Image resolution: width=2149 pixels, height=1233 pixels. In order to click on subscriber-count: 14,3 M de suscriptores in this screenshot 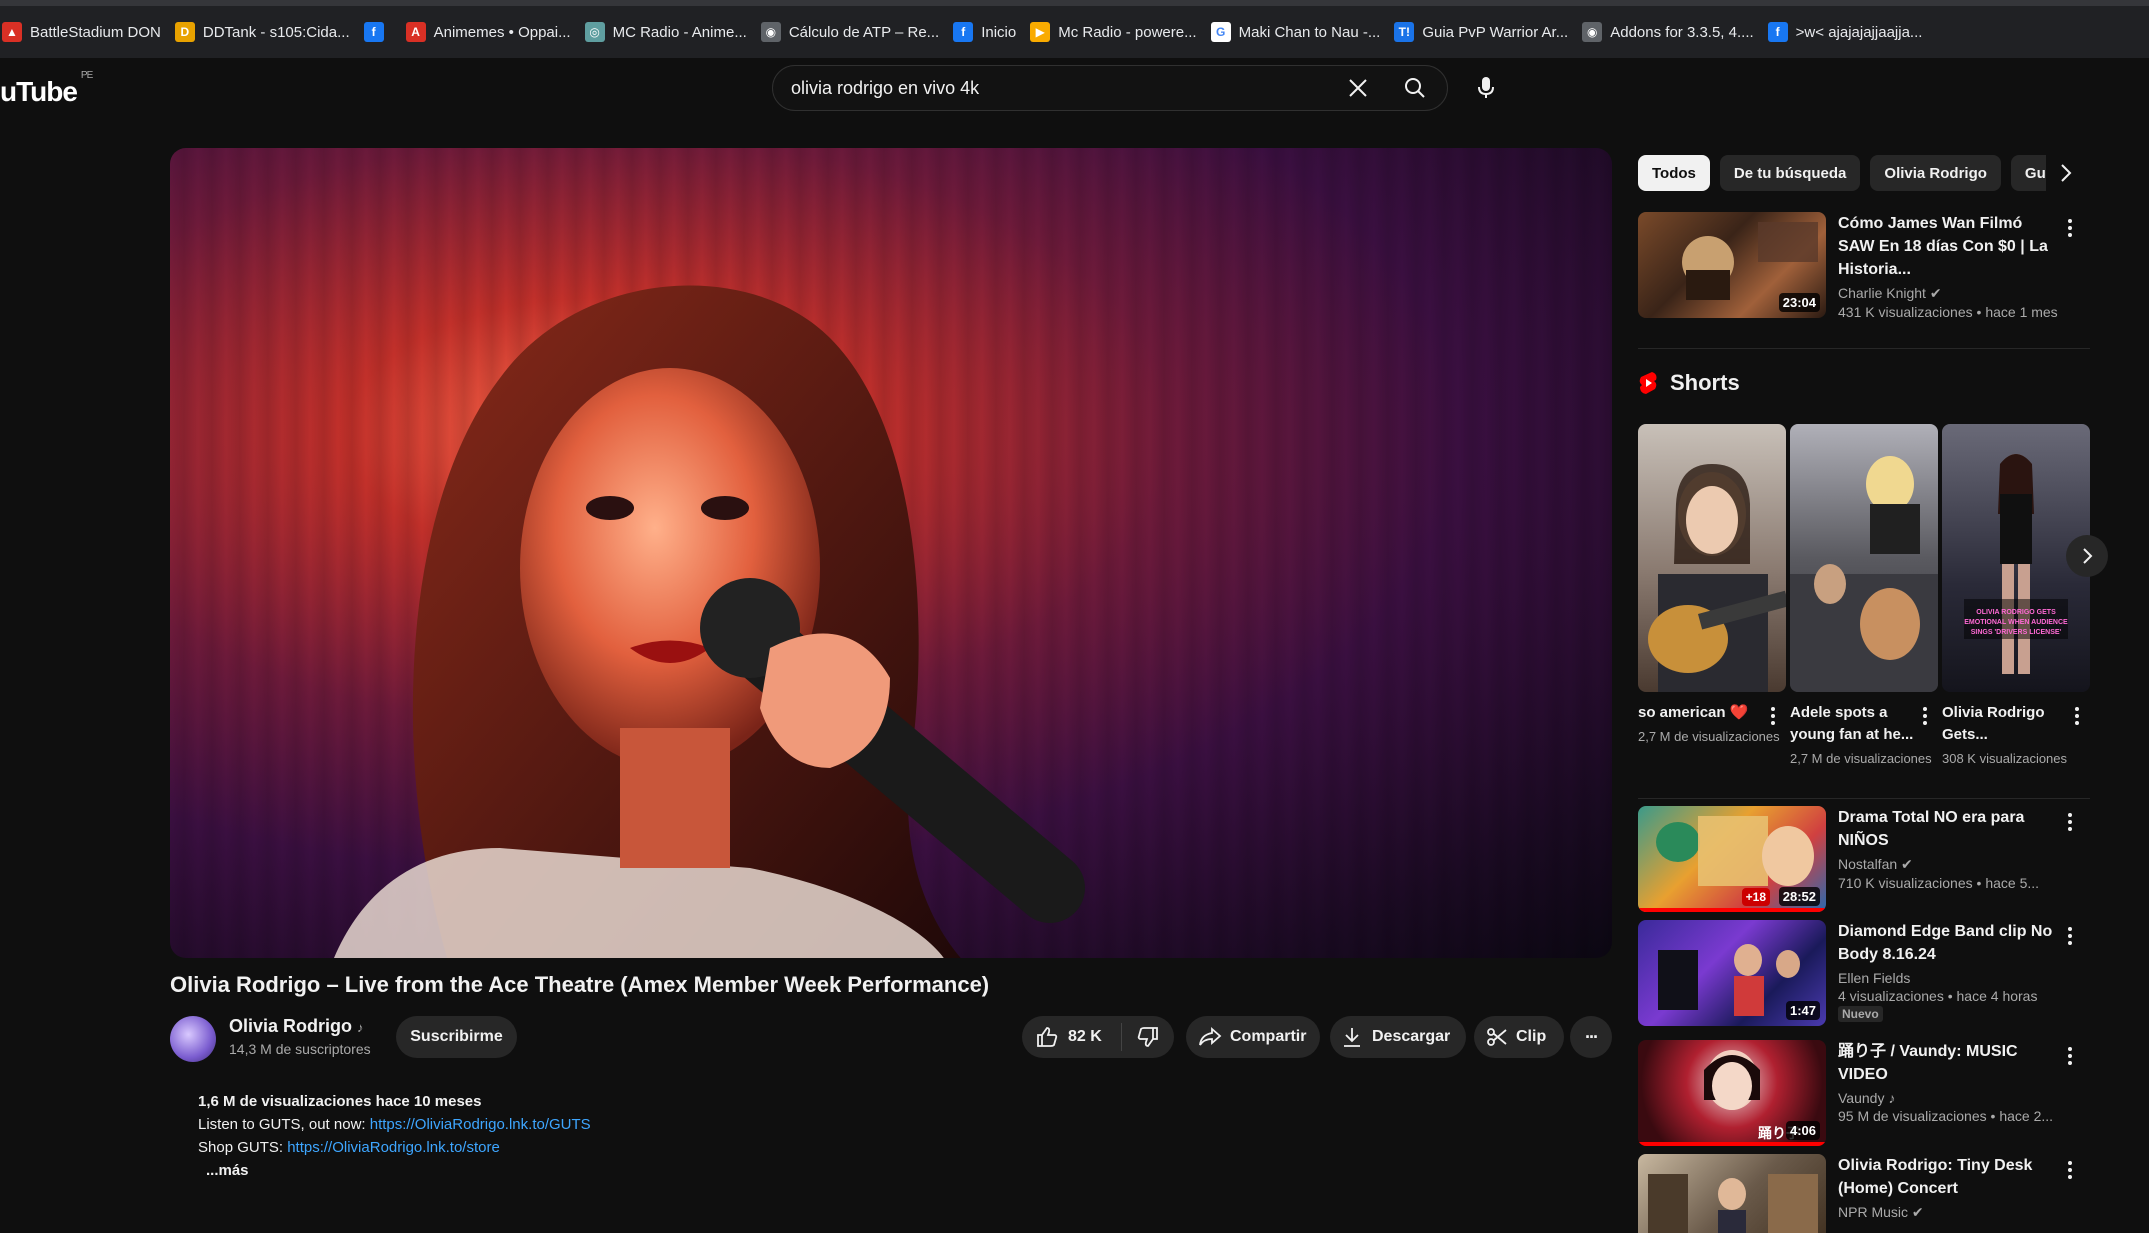, I will do `click(300, 1049)`.